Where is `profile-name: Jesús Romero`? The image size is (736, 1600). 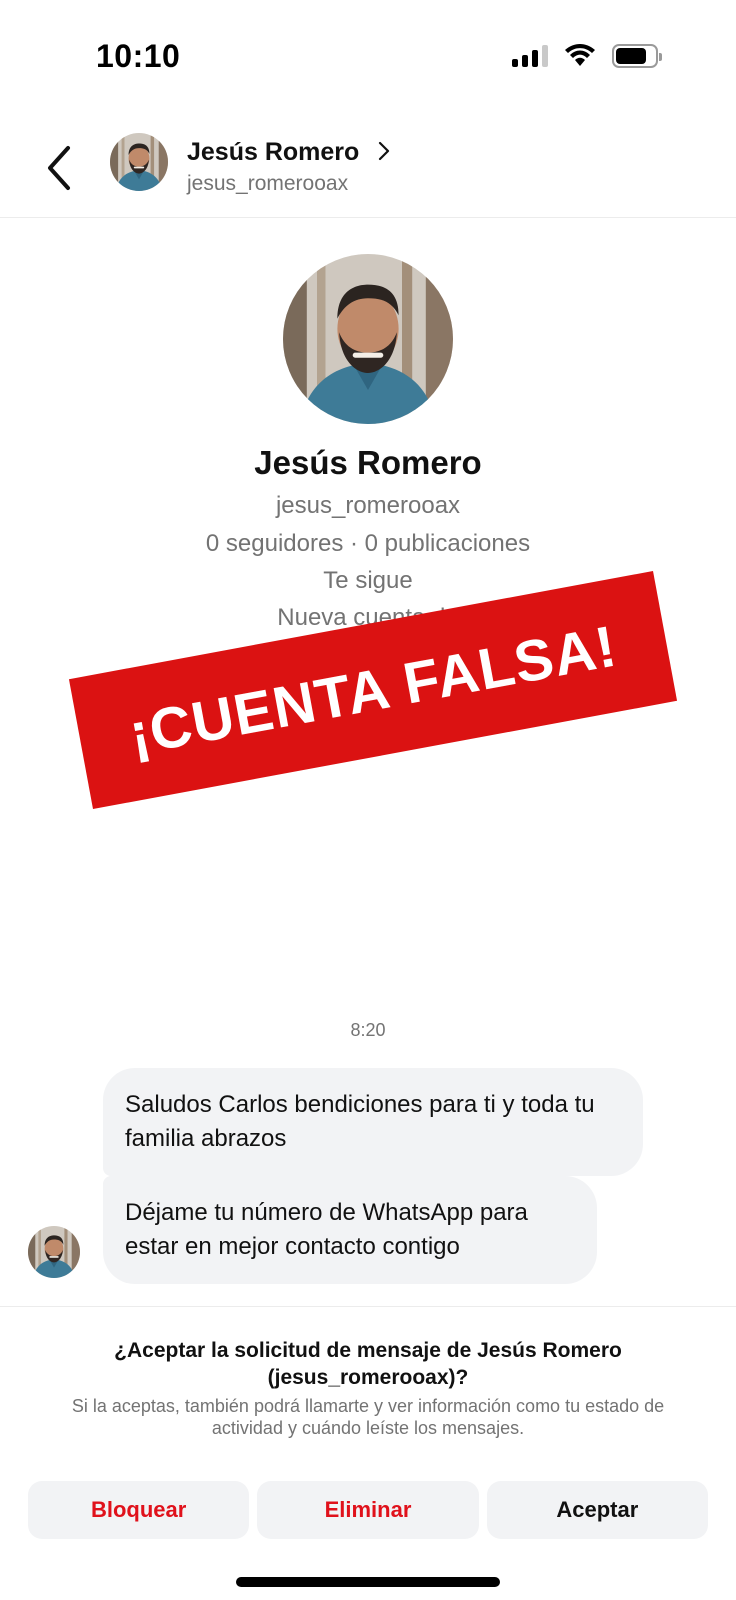 profile-name: Jesús Romero is located at coordinates (368, 462).